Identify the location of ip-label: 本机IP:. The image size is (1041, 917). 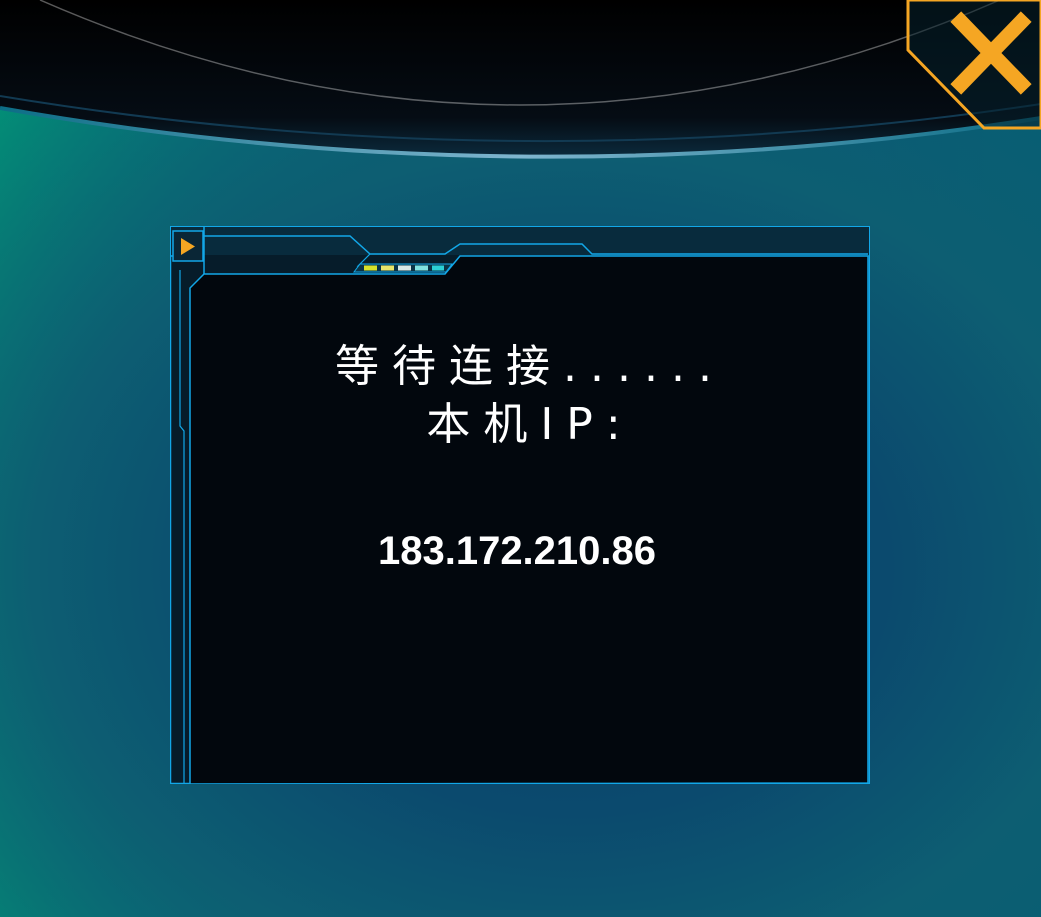
(530, 424).